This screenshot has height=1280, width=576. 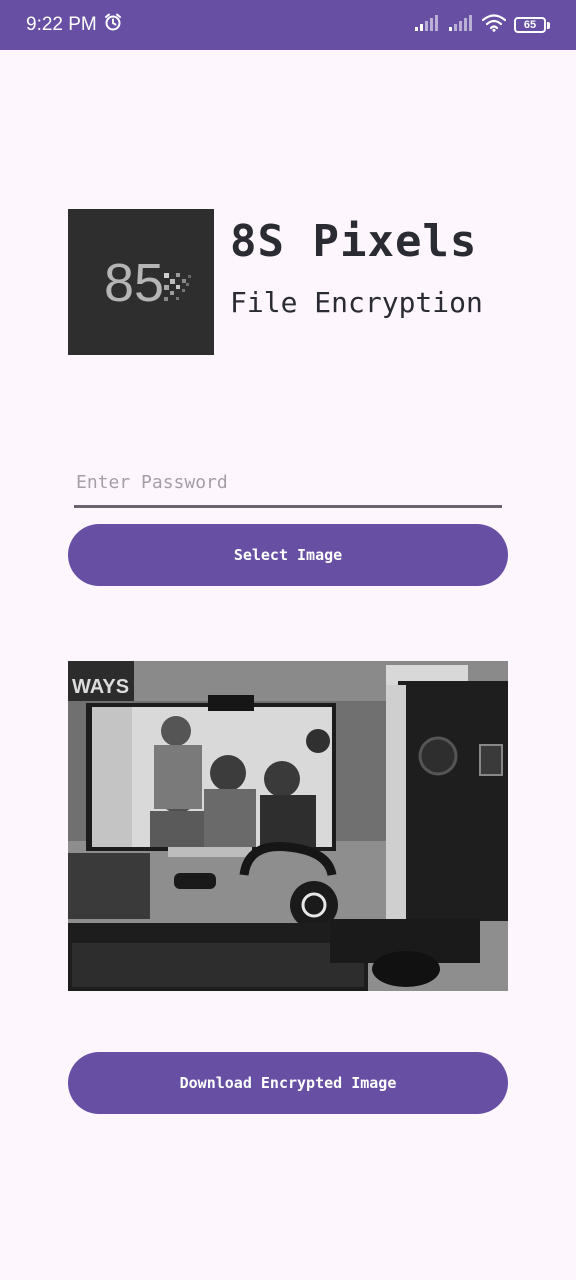 What do you see at coordinates (61, 24) in the screenshot?
I see `status-time: 9:22 PM` at bounding box center [61, 24].